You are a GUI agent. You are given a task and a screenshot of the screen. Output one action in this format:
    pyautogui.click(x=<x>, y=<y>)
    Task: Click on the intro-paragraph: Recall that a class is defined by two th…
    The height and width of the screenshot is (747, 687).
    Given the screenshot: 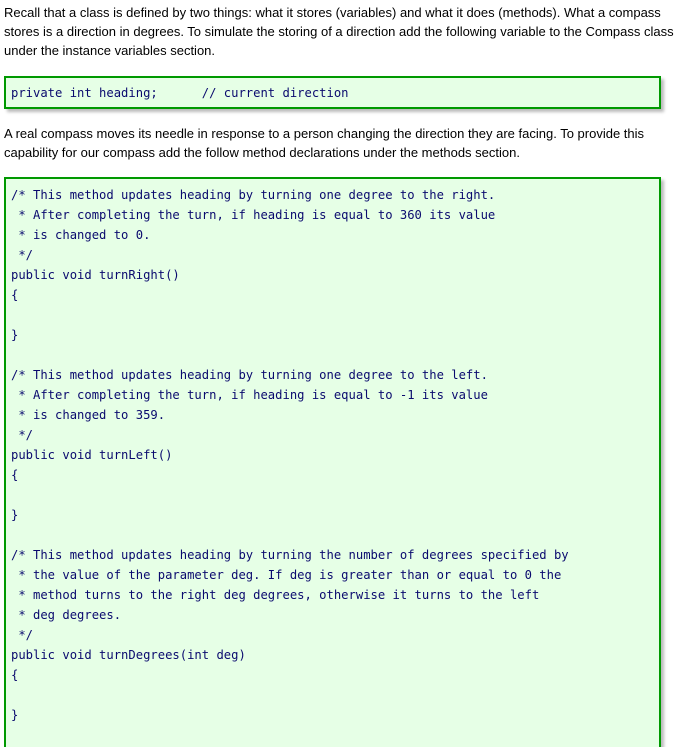 What is the action you would take?
    pyautogui.click(x=339, y=31)
    